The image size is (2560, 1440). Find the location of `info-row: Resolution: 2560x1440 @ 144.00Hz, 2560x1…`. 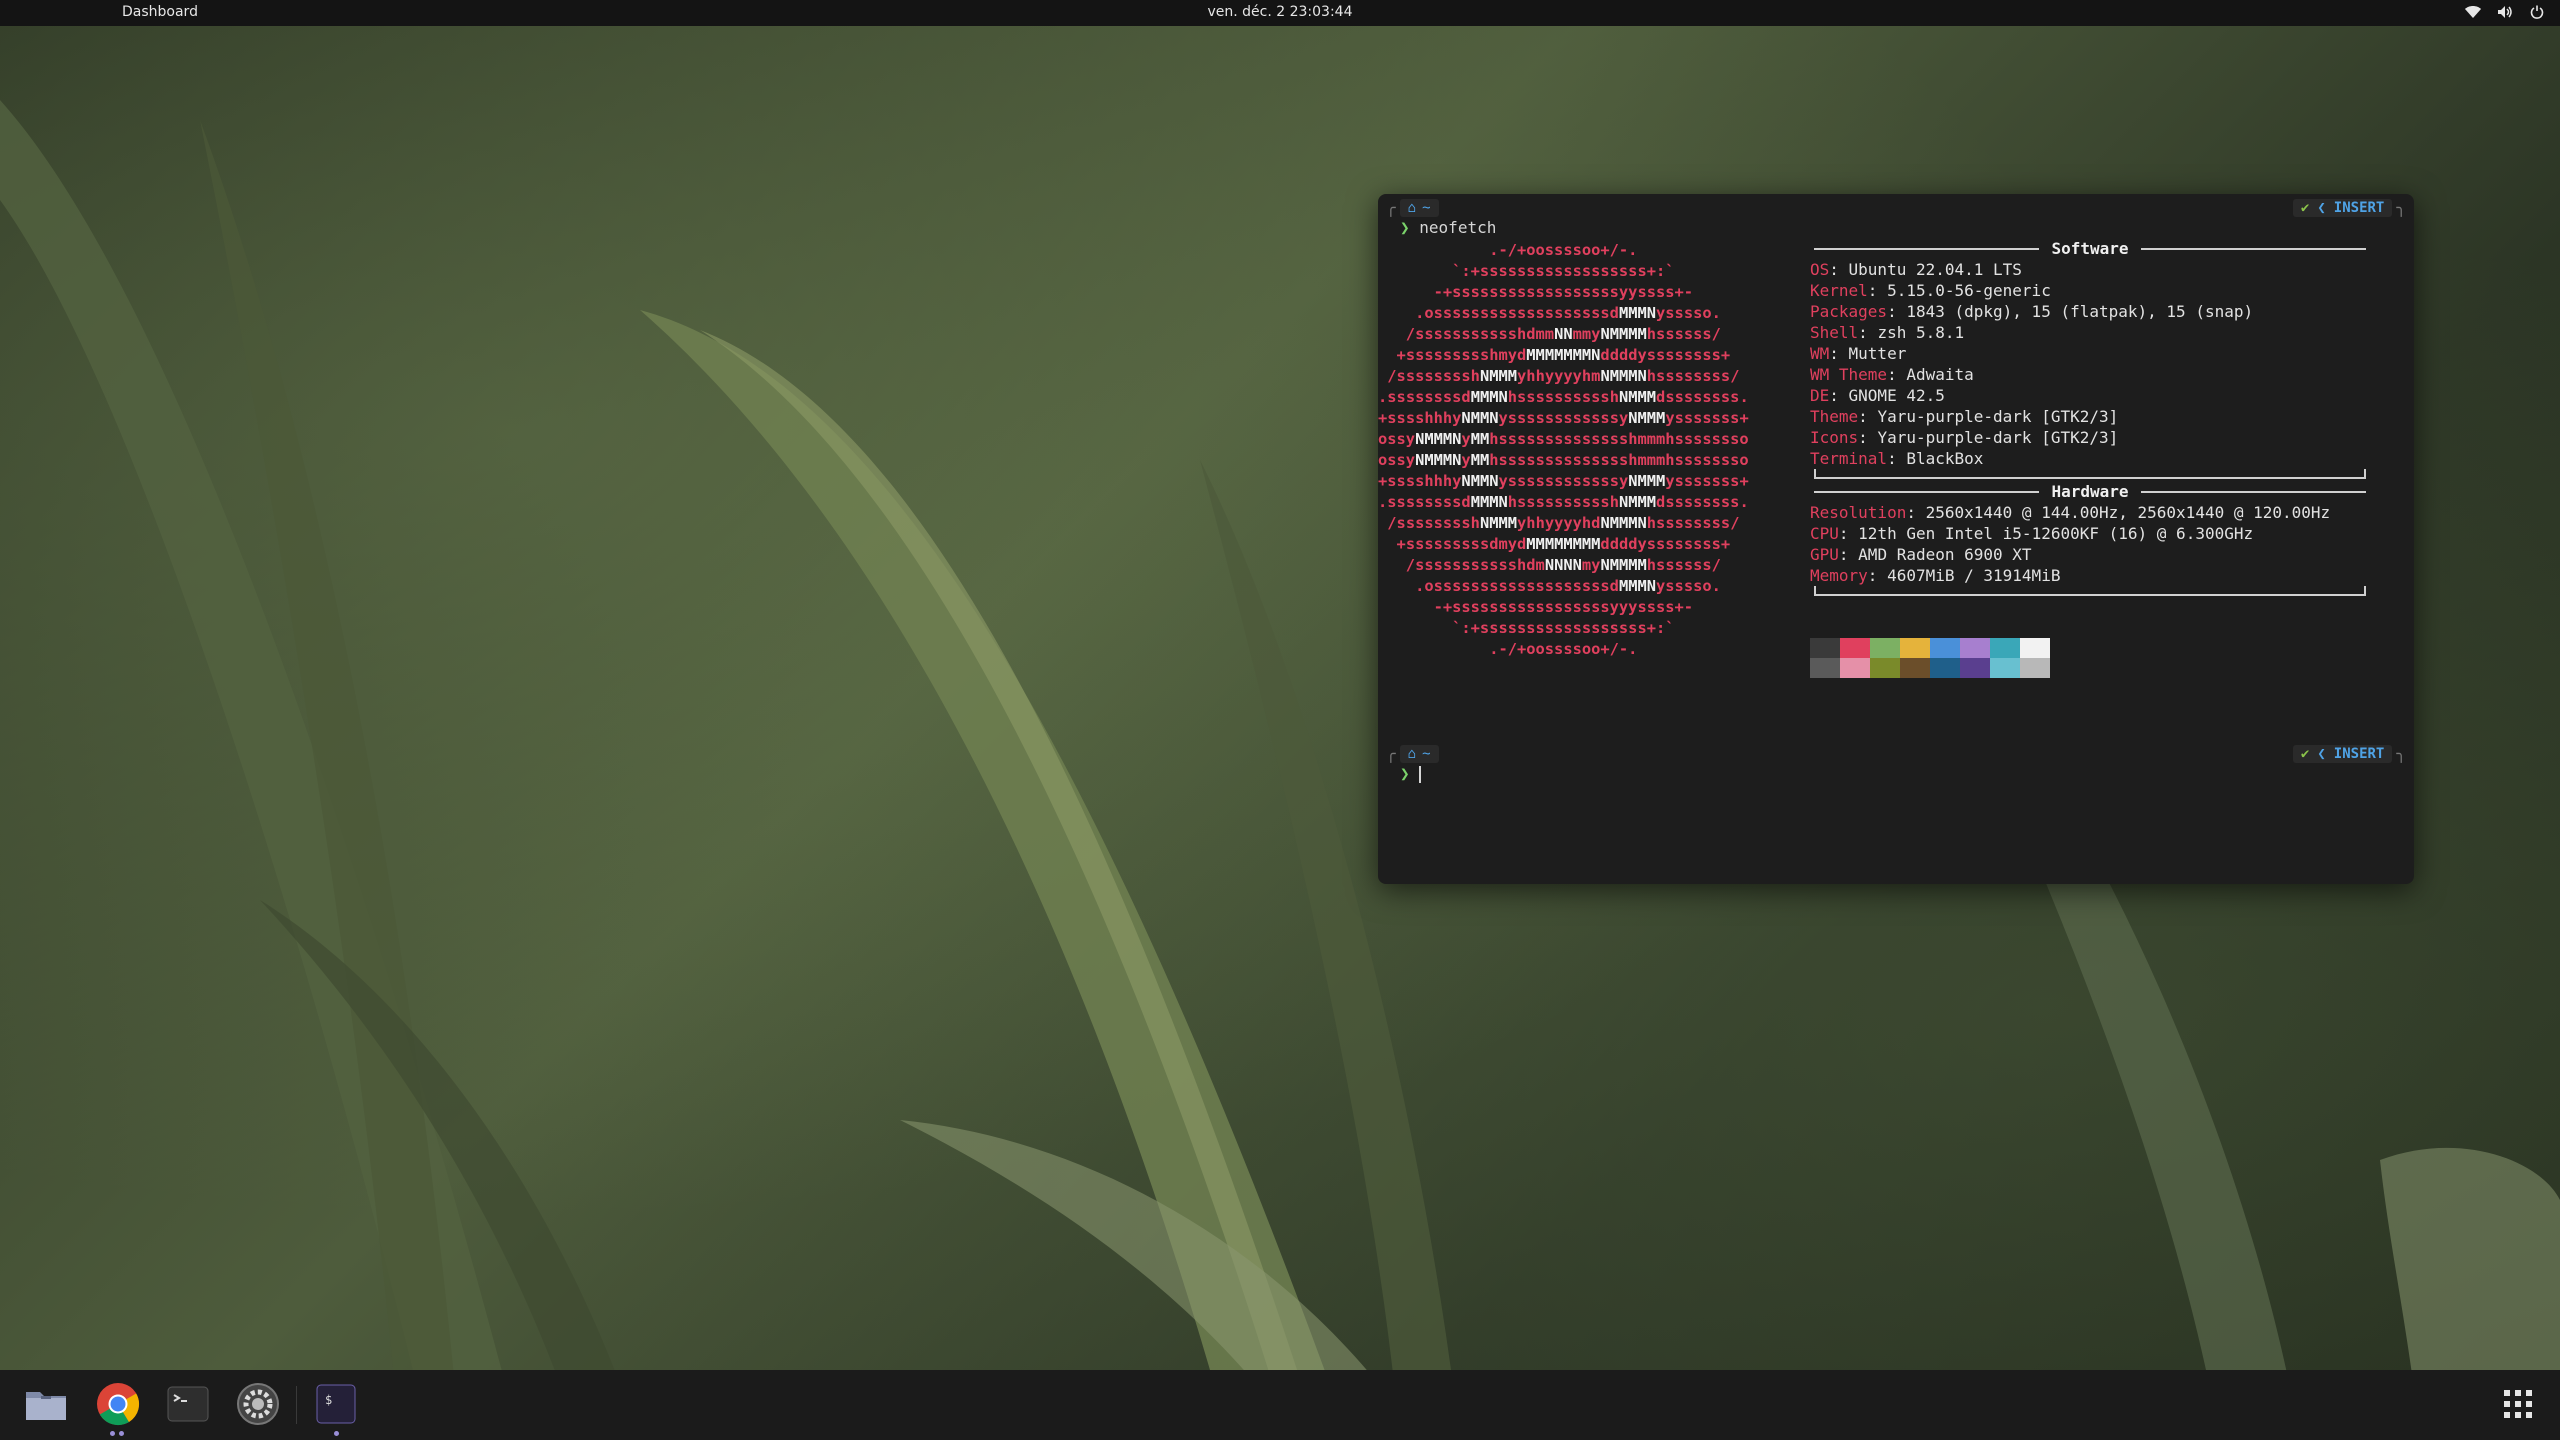

info-row: Resolution: 2560x1440 @ 144.00Hz, 2560x1… is located at coordinates (2070, 512).